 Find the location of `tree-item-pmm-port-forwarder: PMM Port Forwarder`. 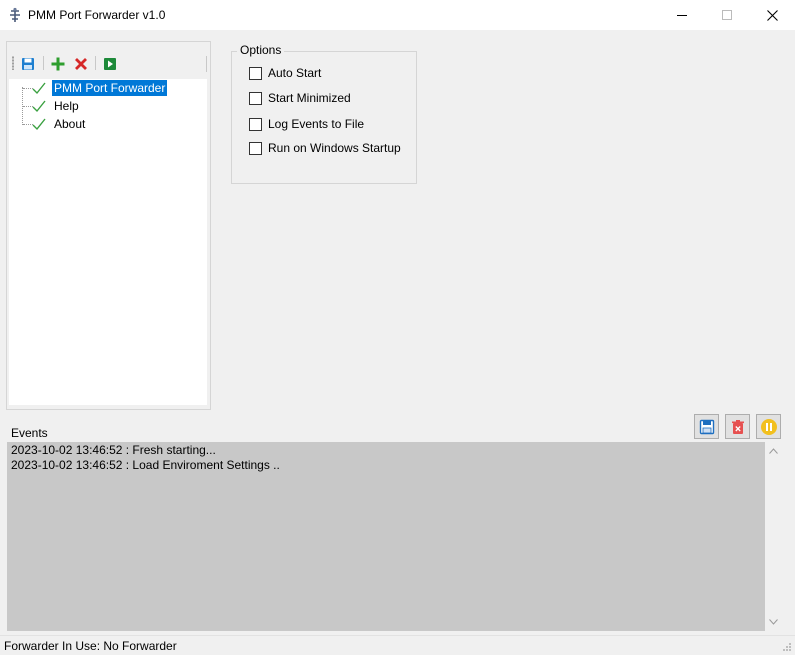

tree-item-pmm-port-forwarder: PMM Port Forwarder is located at coordinates (108, 88).